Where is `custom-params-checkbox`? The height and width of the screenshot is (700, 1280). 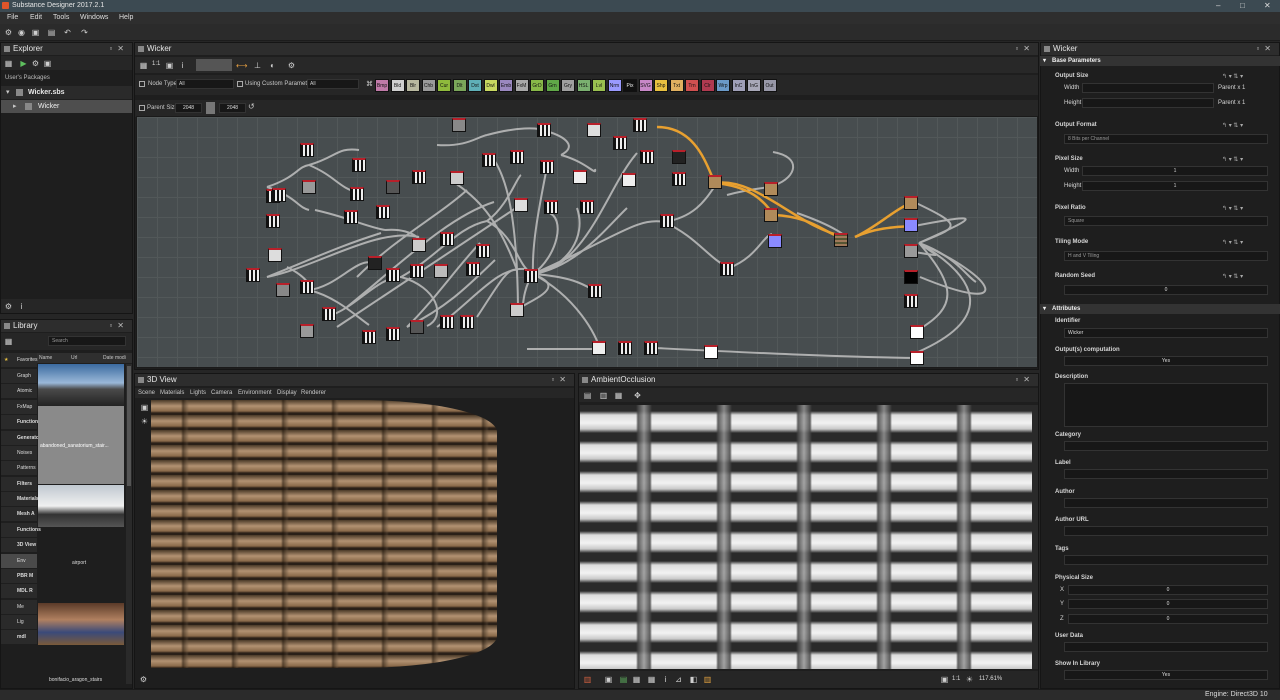
custom-params-checkbox is located at coordinates (240, 84).